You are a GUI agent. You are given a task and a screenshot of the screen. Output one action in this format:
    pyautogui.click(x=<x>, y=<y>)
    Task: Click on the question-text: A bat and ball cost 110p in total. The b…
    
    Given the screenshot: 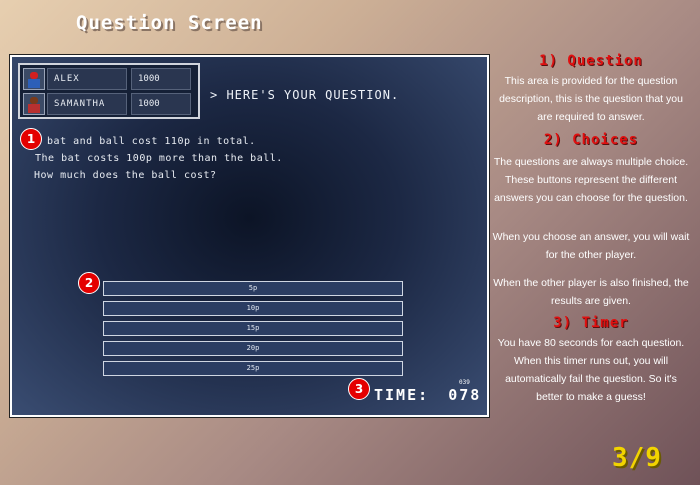 What is the action you would take?
    pyautogui.click(x=158, y=158)
    